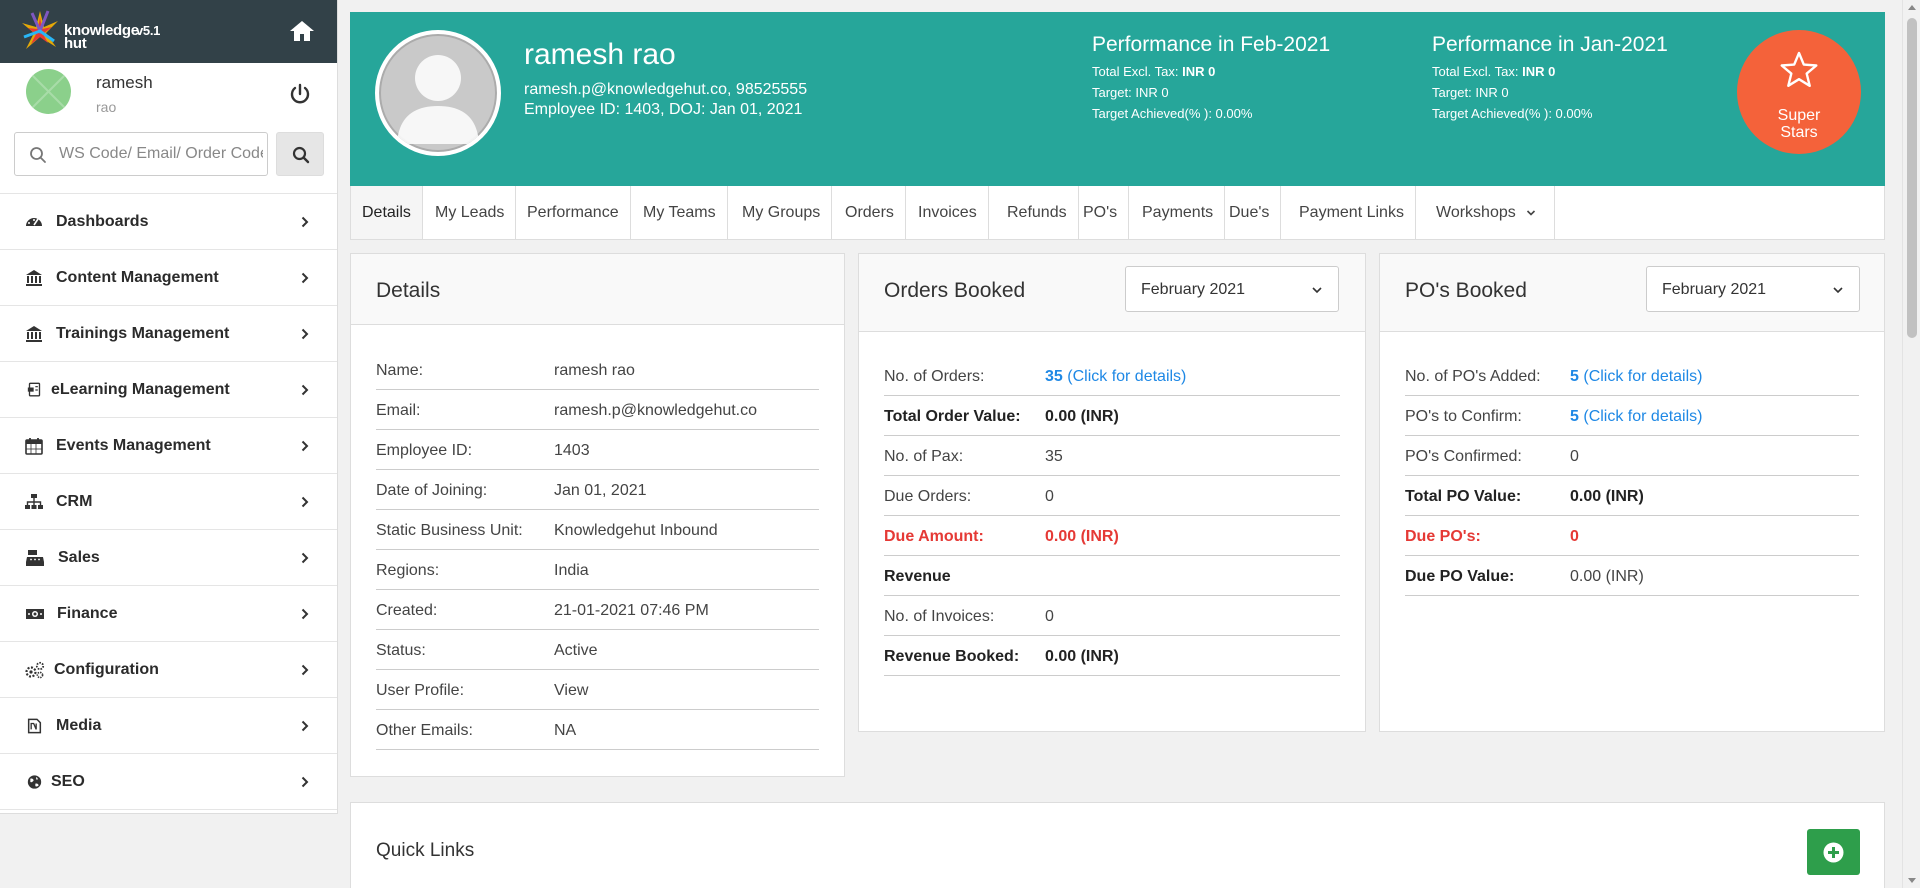 The image size is (1920, 888). I want to click on media-icon, so click(34, 726).